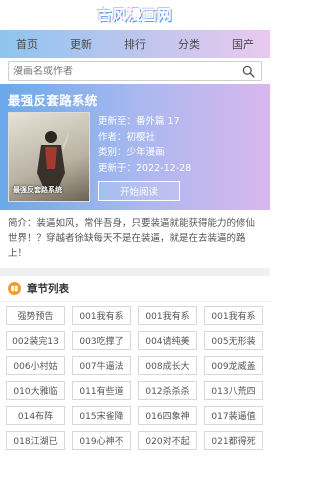 The image size is (320, 480). Describe the element at coordinates (53, 100) in the screenshot. I see `comic-title: 最强反套路系统` at that location.